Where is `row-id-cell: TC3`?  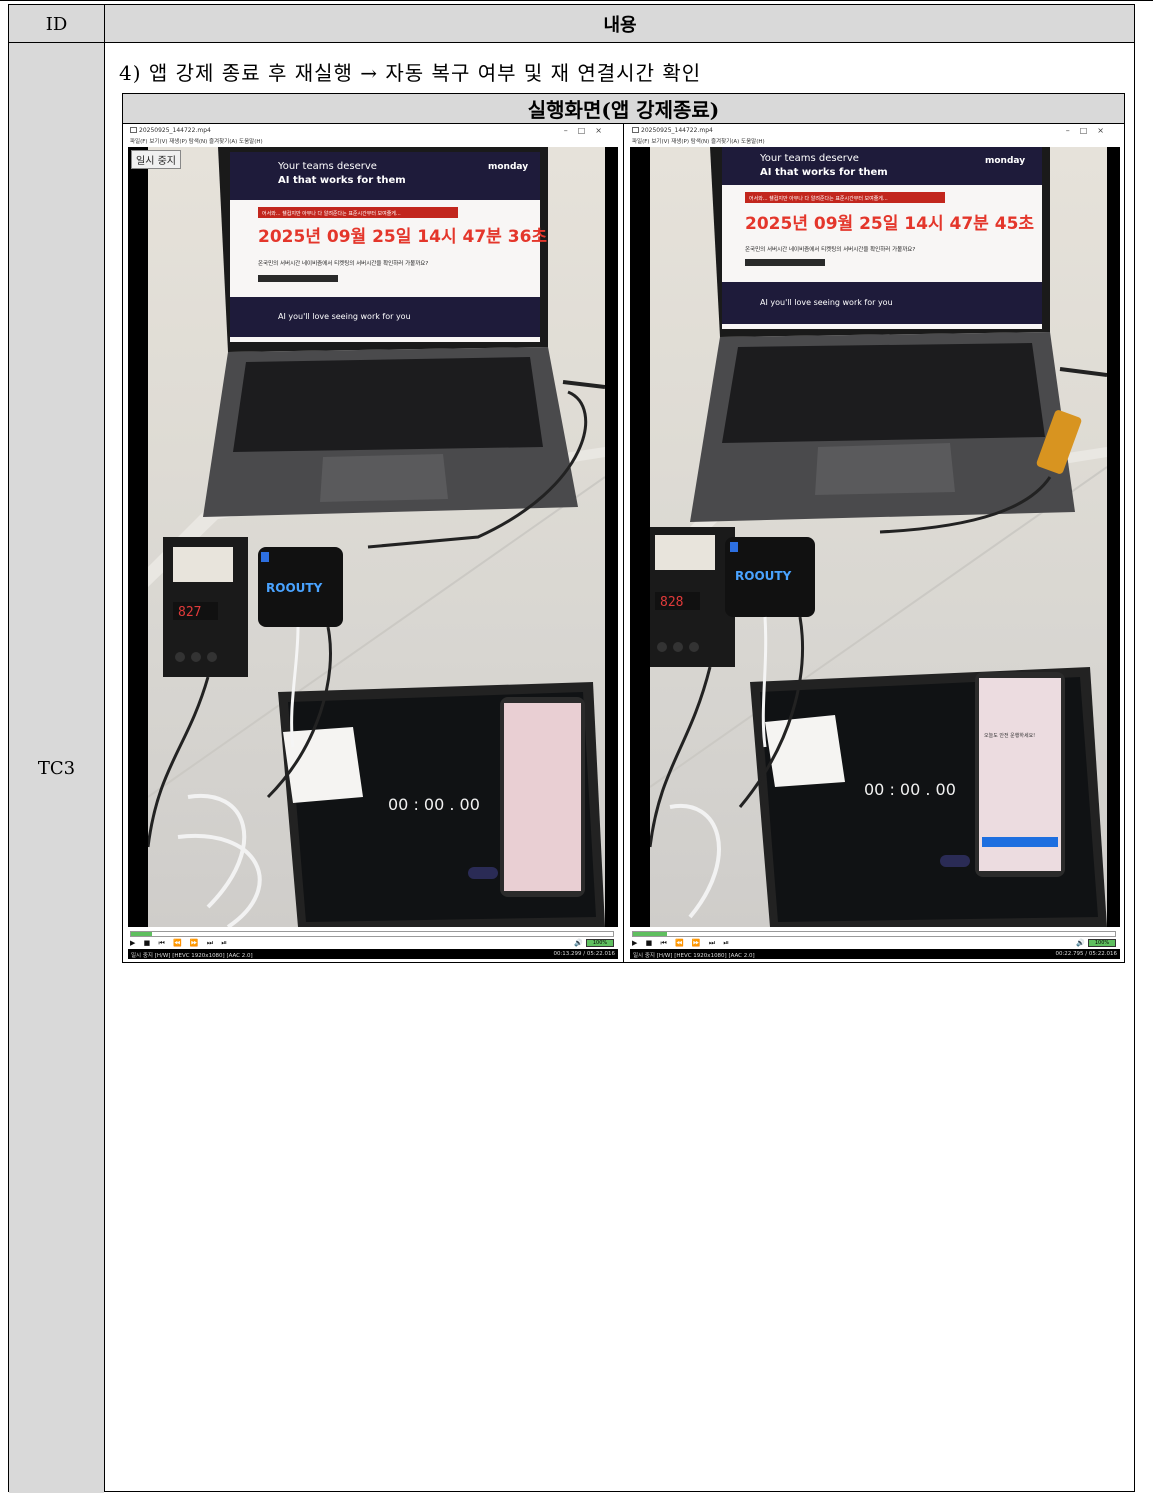 row-id-cell: TC3 is located at coordinates (56, 768).